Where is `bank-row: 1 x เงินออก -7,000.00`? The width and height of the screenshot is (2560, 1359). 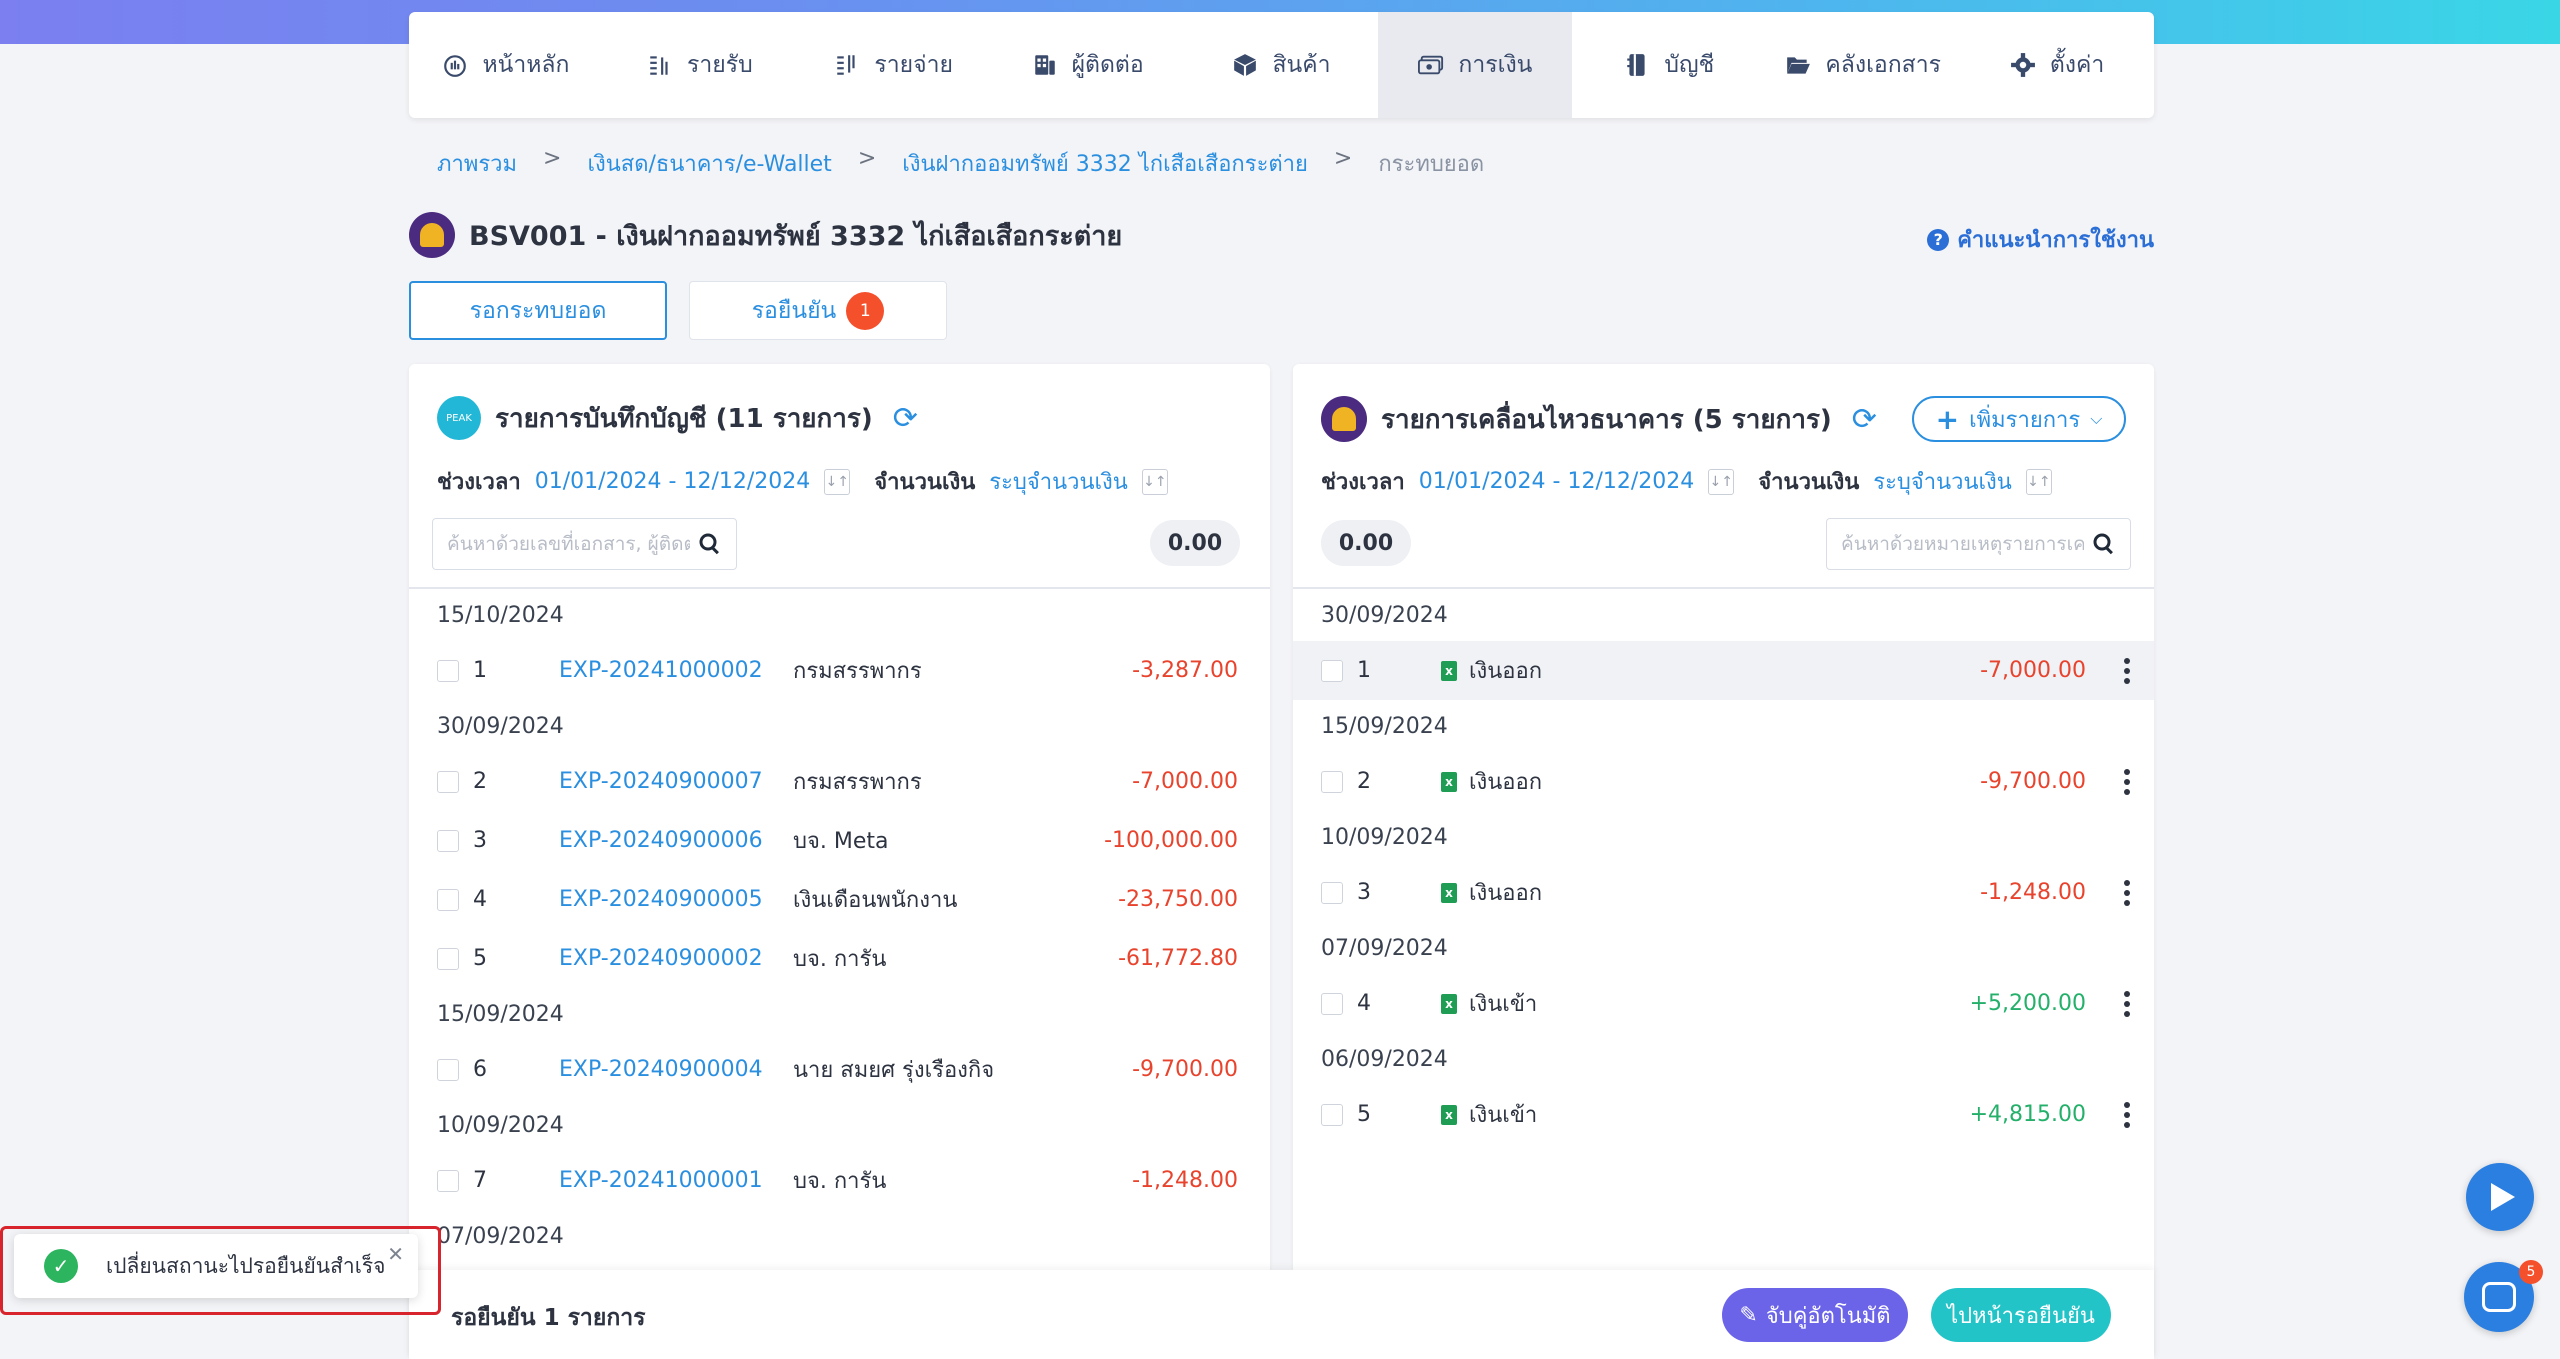 bank-row: 1 x เงินออก -7,000.00 is located at coordinates (1723, 670).